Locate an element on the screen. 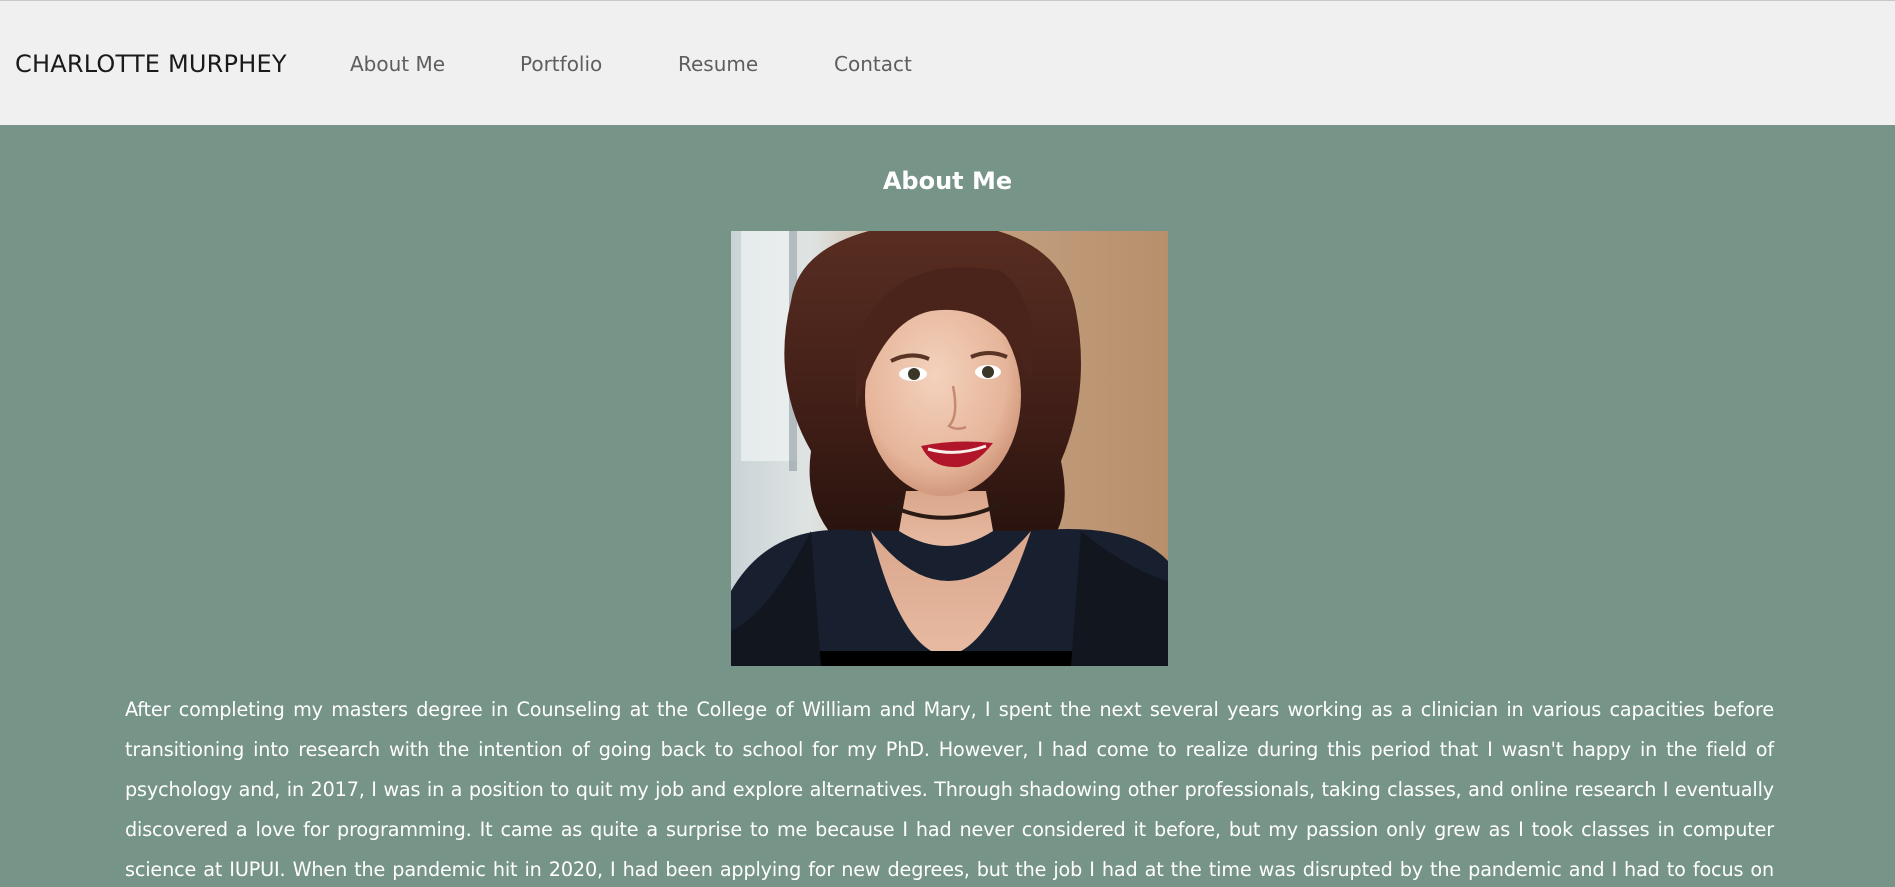 Image resolution: width=1895 pixels, height=887 pixels. section-title: About Me is located at coordinates (947, 181).